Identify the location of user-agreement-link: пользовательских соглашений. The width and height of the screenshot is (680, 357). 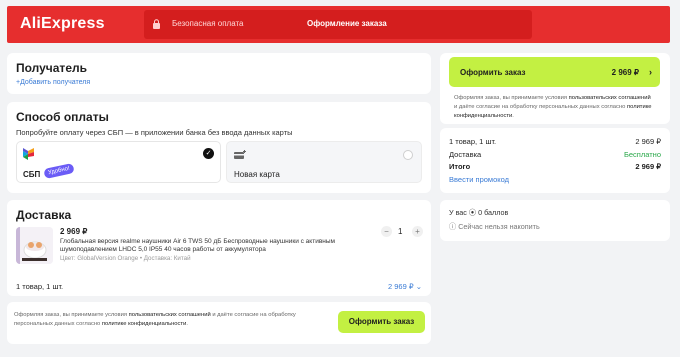
(170, 315).